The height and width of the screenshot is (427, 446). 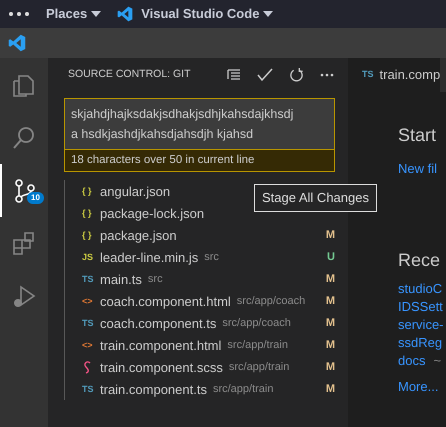 What do you see at coordinates (24, 243) in the screenshot?
I see `extensions-icon` at bounding box center [24, 243].